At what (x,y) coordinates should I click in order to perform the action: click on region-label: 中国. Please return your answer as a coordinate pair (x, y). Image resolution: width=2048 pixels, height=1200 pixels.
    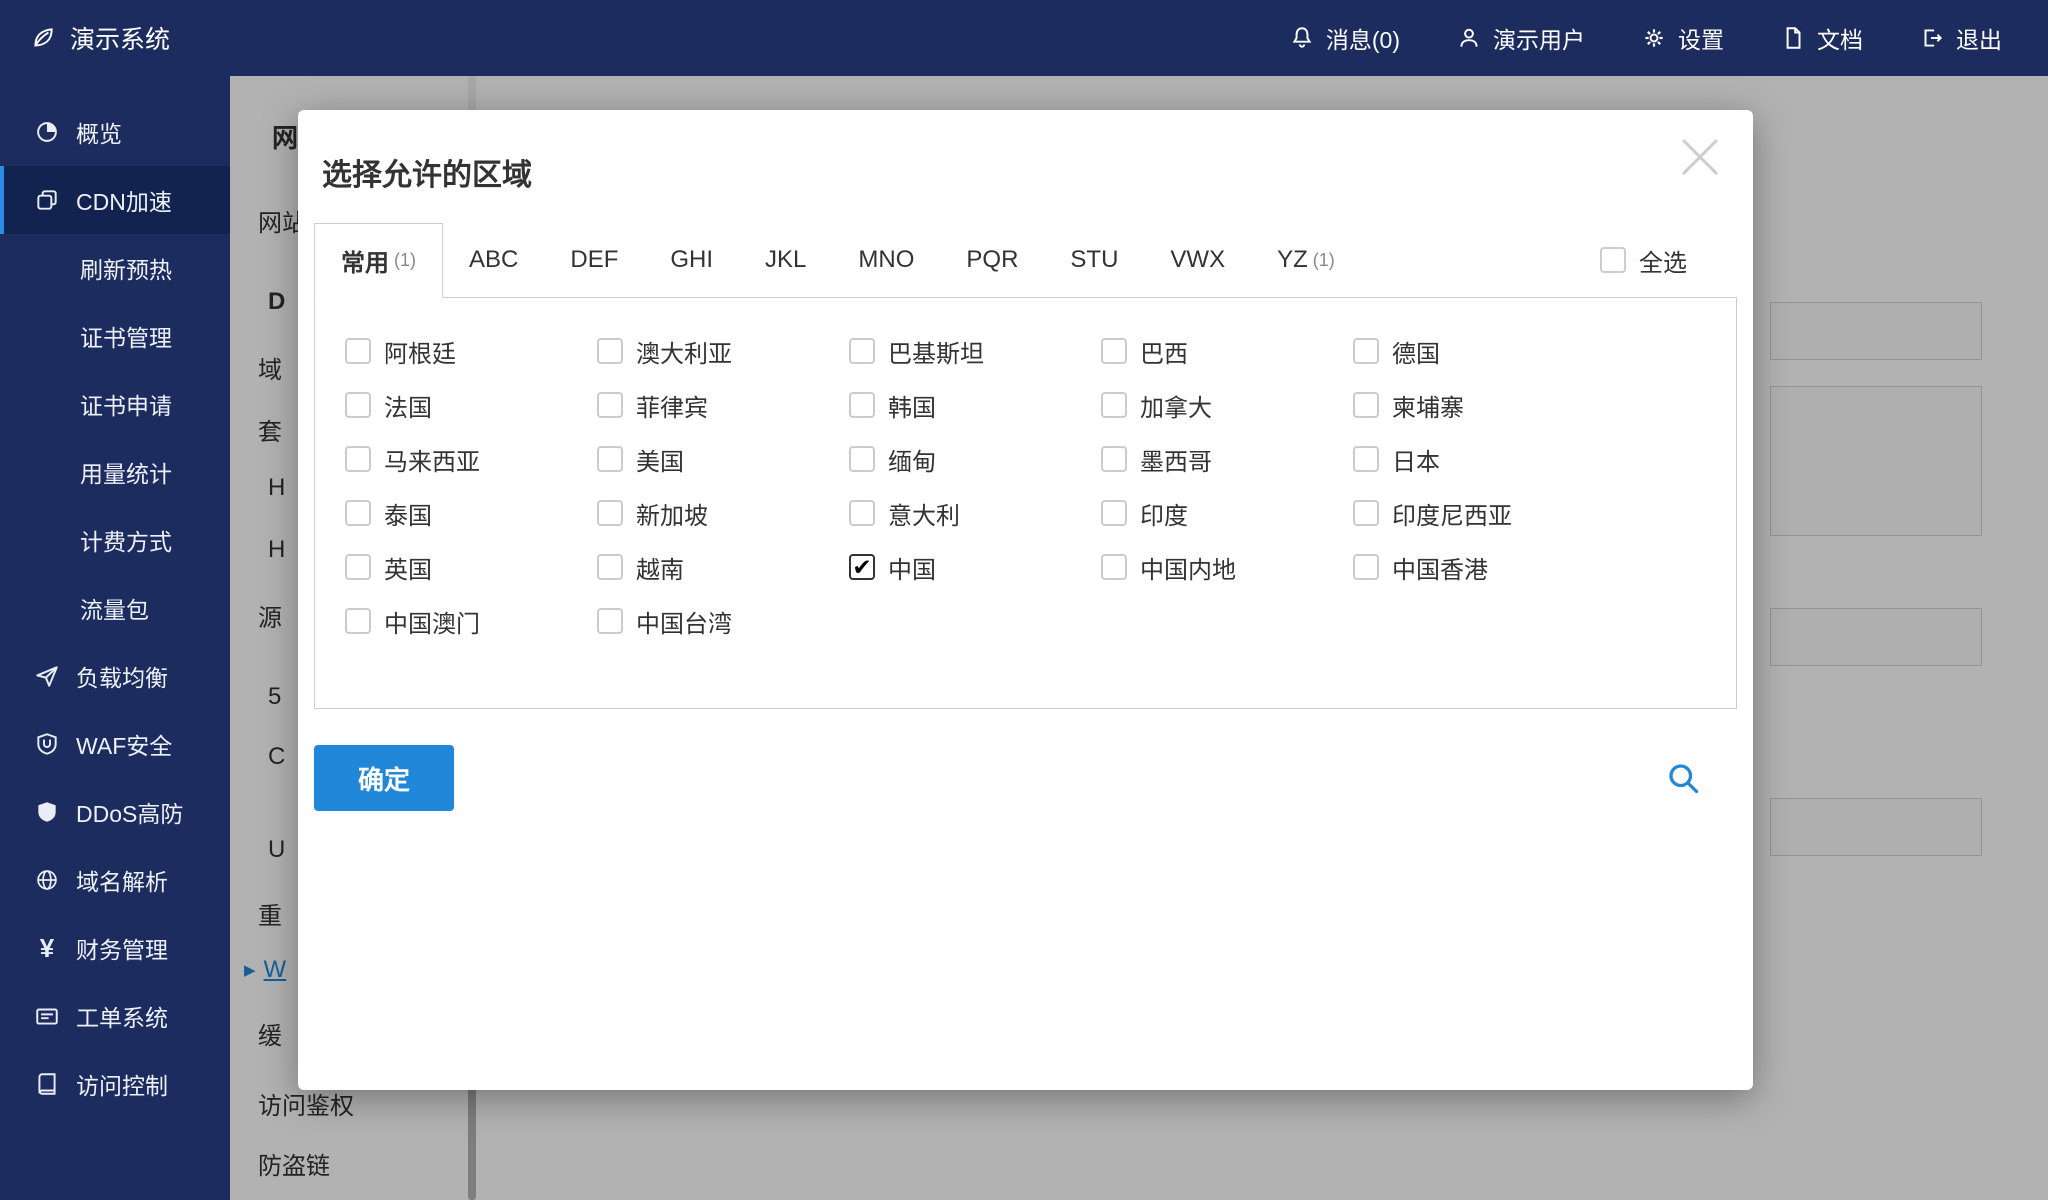
    Looking at the image, I should click on (912, 570).